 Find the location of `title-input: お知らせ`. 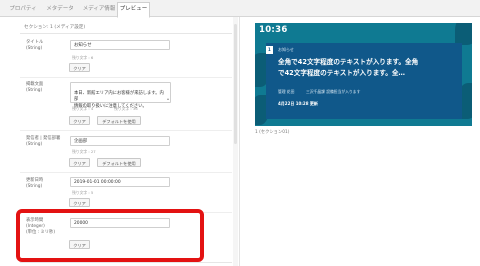

title-input: お知らせ is located at coordinates (120, 45).